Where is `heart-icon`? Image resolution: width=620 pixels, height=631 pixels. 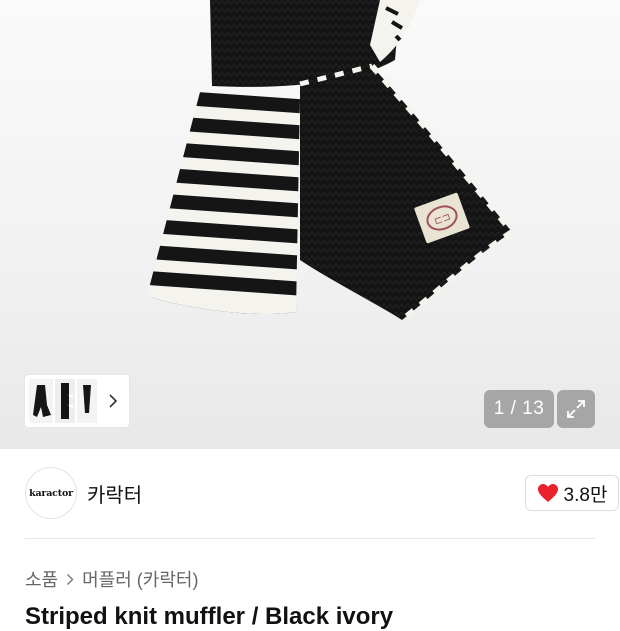 heart-icon is located at coordinates (547, 493).